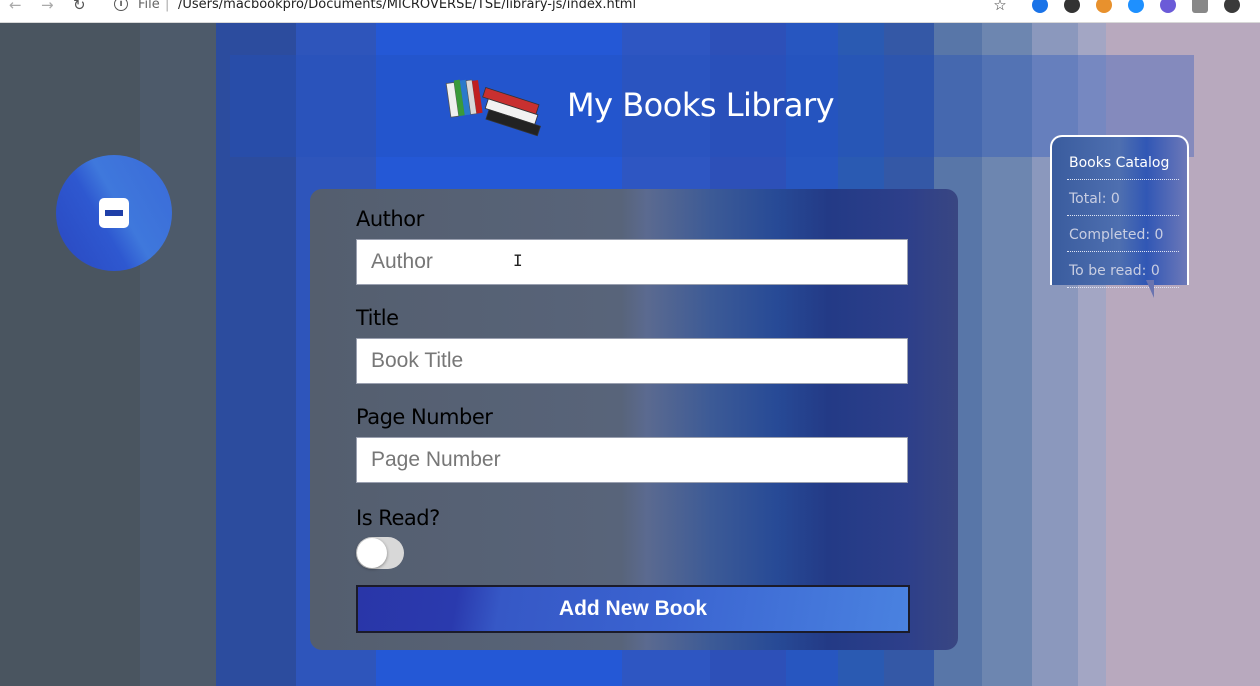  I want to click on catalog-to-be-read-row: To be read: 0, so click(1123, 270).